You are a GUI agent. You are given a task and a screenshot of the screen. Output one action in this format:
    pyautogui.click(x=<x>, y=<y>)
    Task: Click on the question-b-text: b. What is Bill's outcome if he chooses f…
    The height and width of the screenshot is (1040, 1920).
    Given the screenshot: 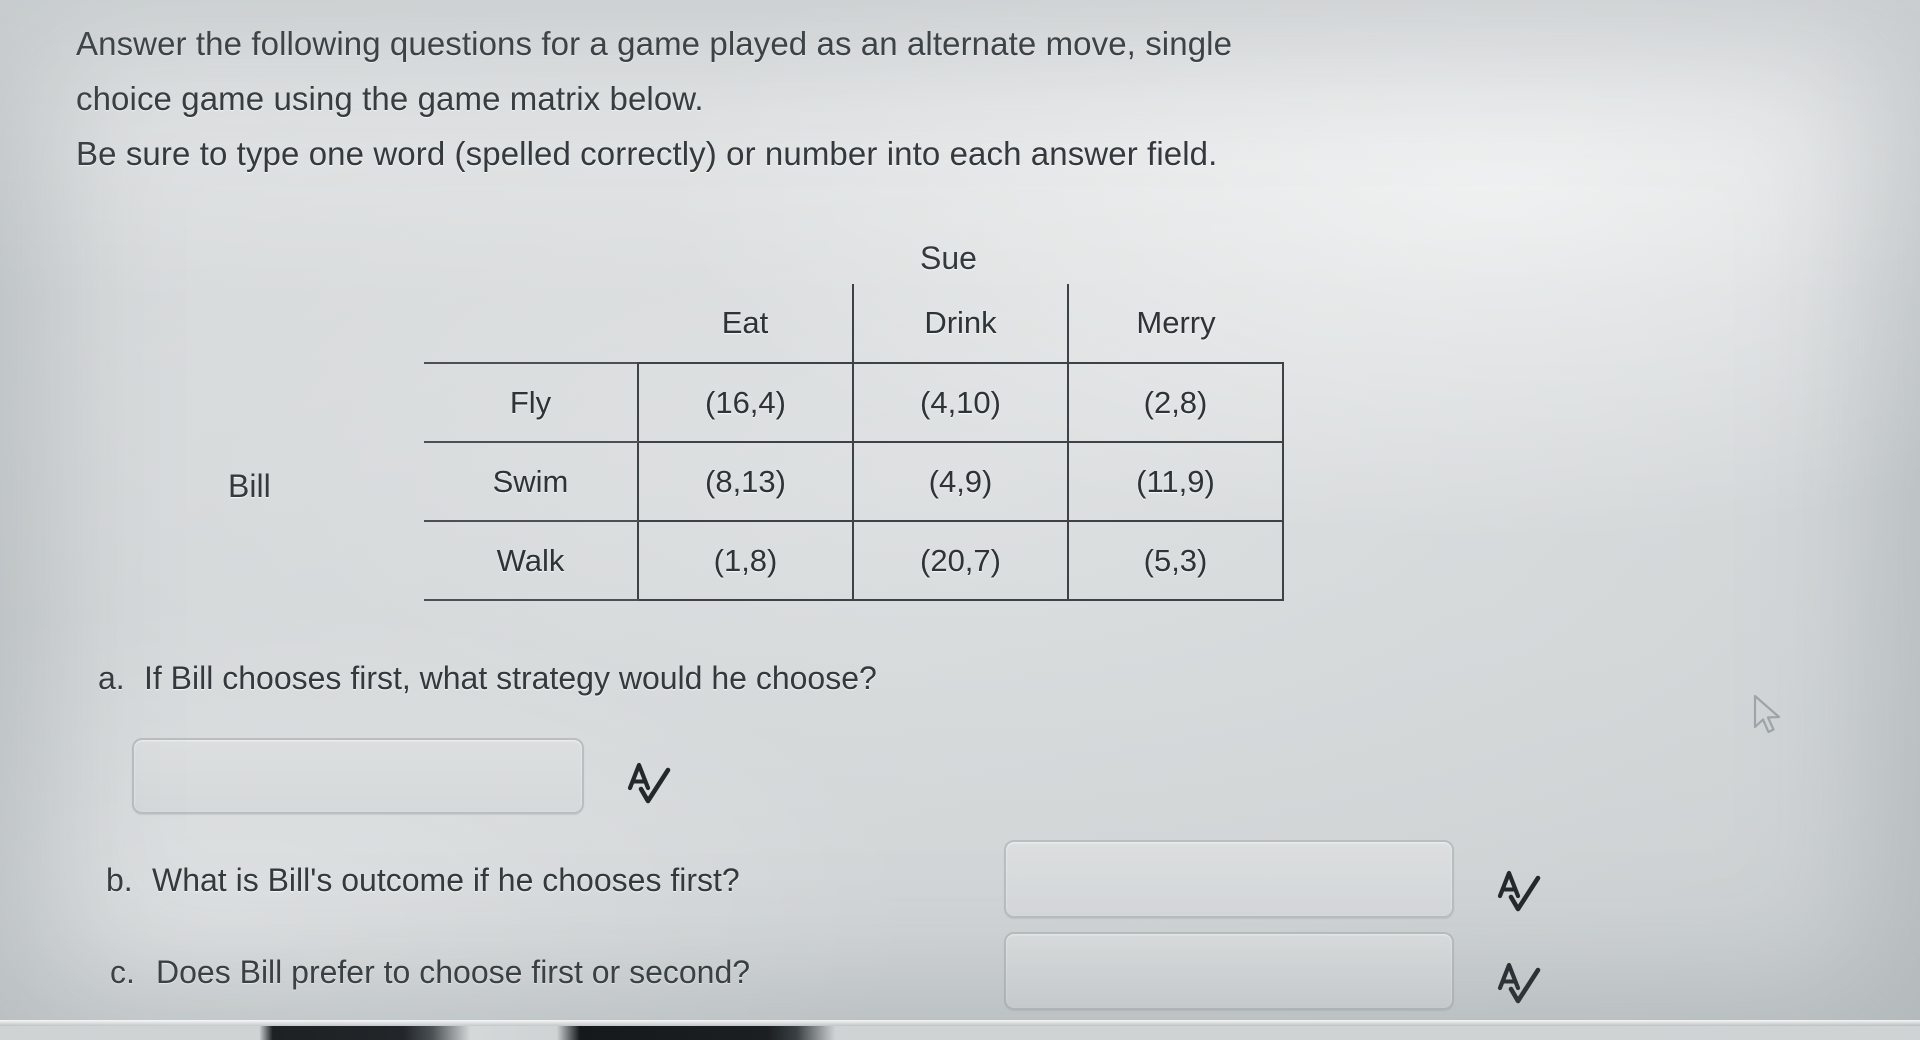 What is the action you would take?
    pyautogui.click(x=423, y=880)
    